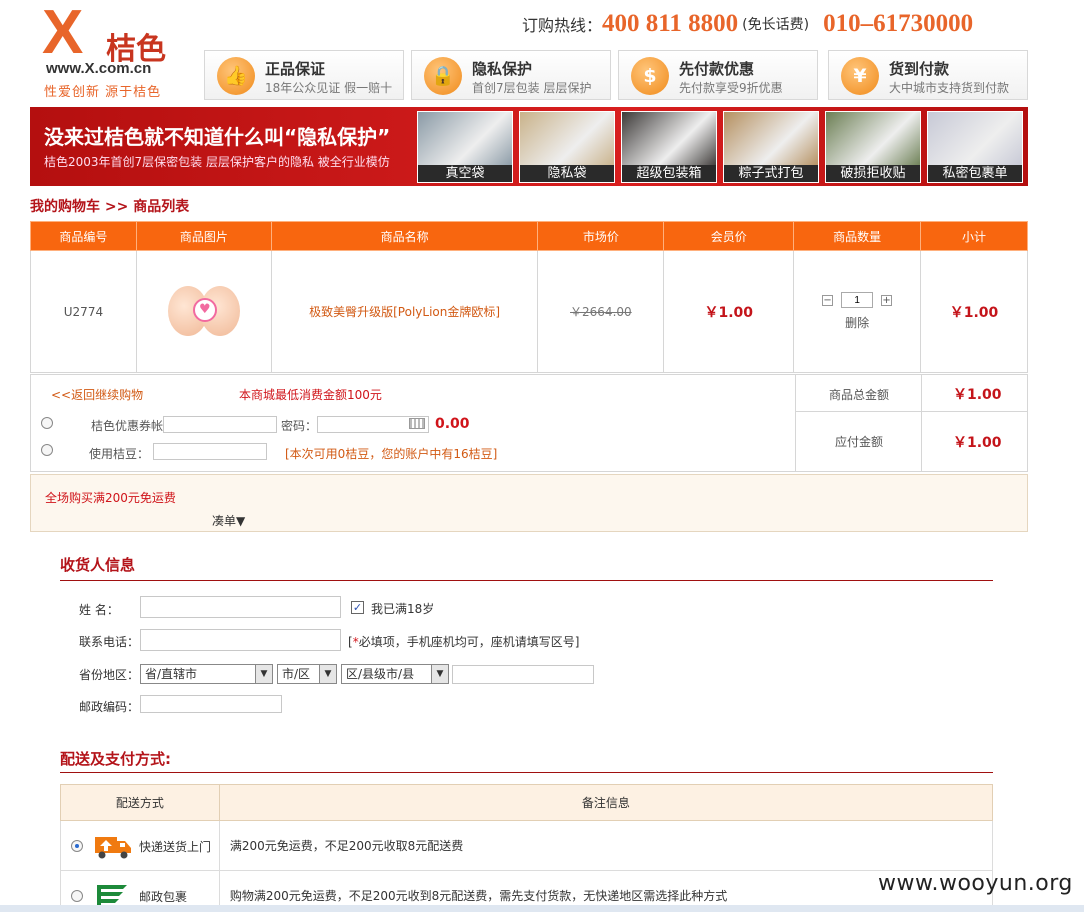  Describe the element at coordinates (99, 68) in the screenshot. I see `logo-url: www.X.com.cn` at that location.